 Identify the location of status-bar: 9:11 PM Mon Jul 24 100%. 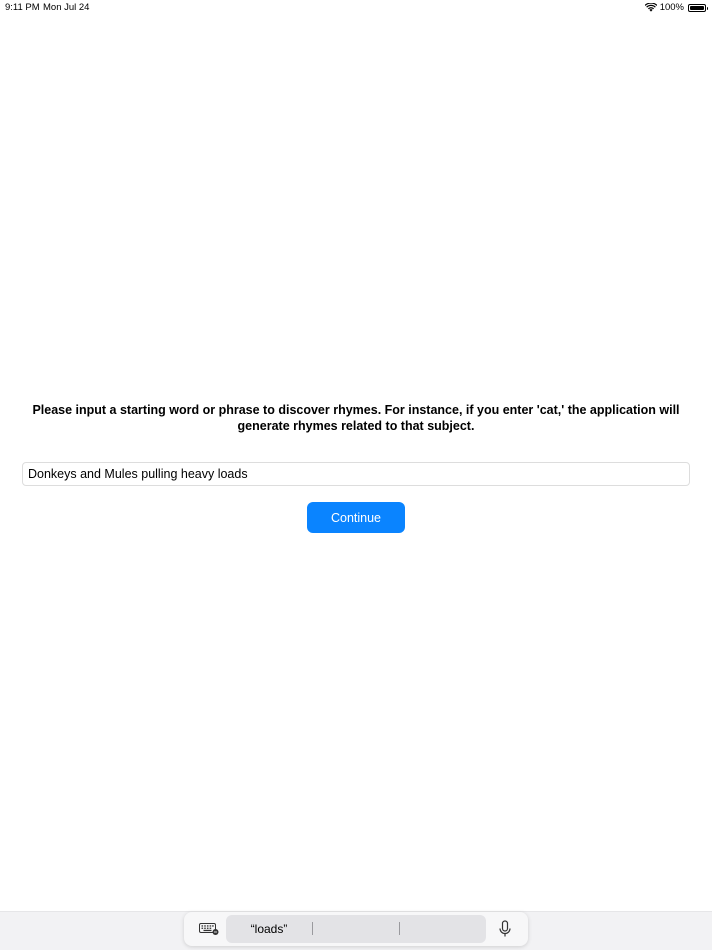
(356, 8).